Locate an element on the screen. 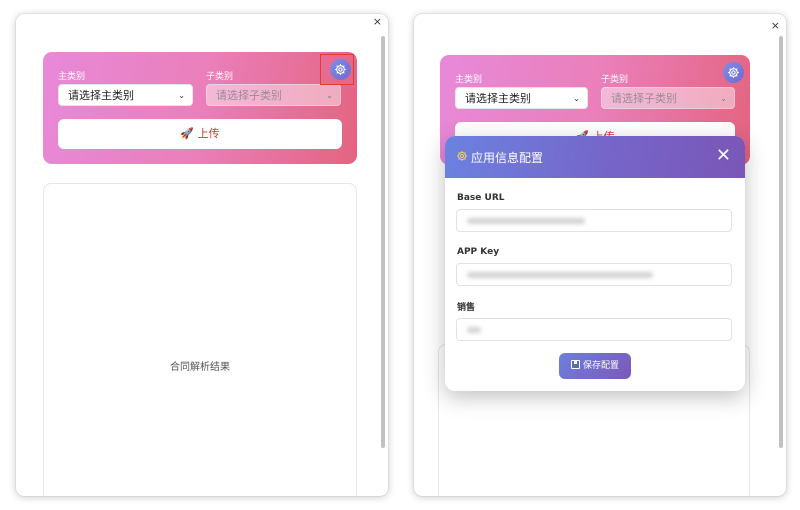 The image size is (800, 510). app-key-input is located at coordinates (594, 274).